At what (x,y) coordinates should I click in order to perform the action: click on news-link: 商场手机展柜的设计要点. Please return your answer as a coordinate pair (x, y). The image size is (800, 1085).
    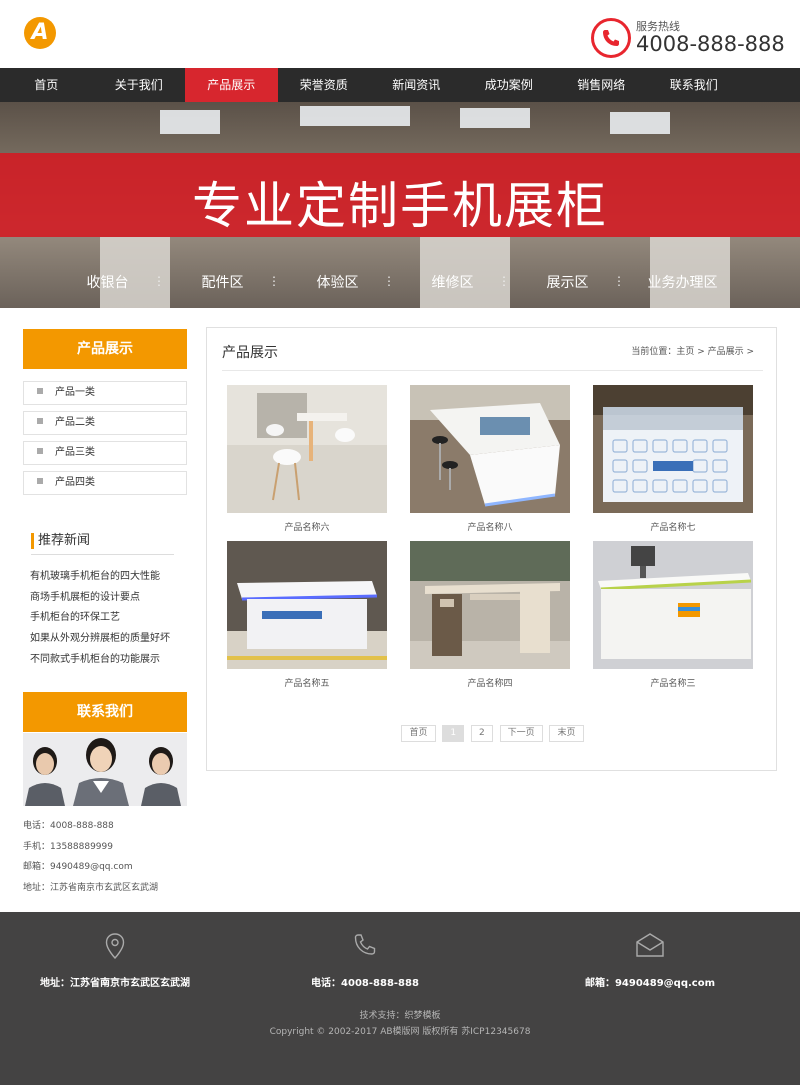
    Looking at the image, I should click on (110, 598).